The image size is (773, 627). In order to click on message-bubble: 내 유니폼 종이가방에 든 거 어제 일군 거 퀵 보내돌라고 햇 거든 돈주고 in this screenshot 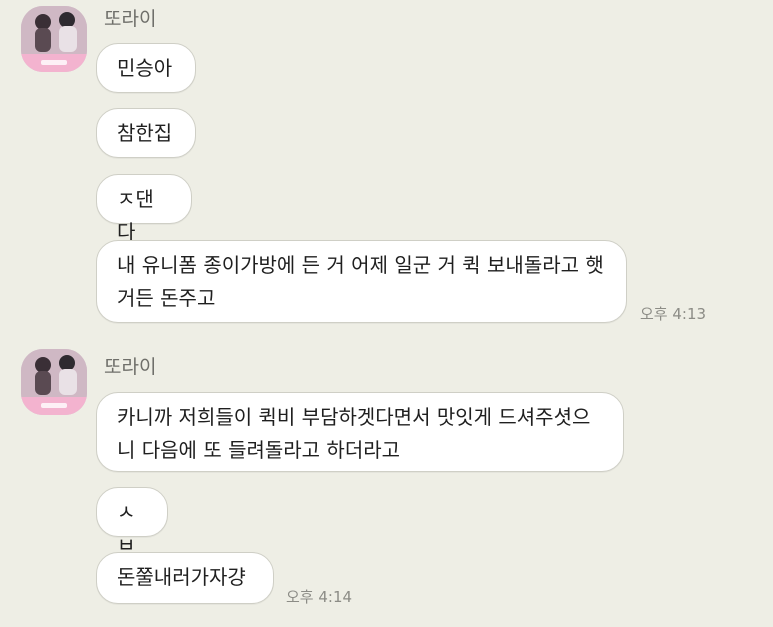, I will do `click(361, 281)`.